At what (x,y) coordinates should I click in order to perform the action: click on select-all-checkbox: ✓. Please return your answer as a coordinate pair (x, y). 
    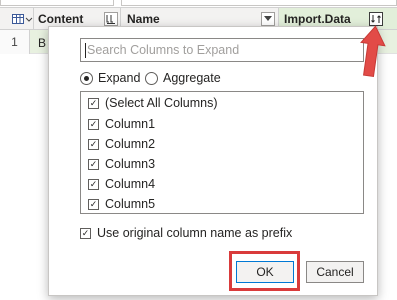
    Looking at the image, I should click on (93, 103).